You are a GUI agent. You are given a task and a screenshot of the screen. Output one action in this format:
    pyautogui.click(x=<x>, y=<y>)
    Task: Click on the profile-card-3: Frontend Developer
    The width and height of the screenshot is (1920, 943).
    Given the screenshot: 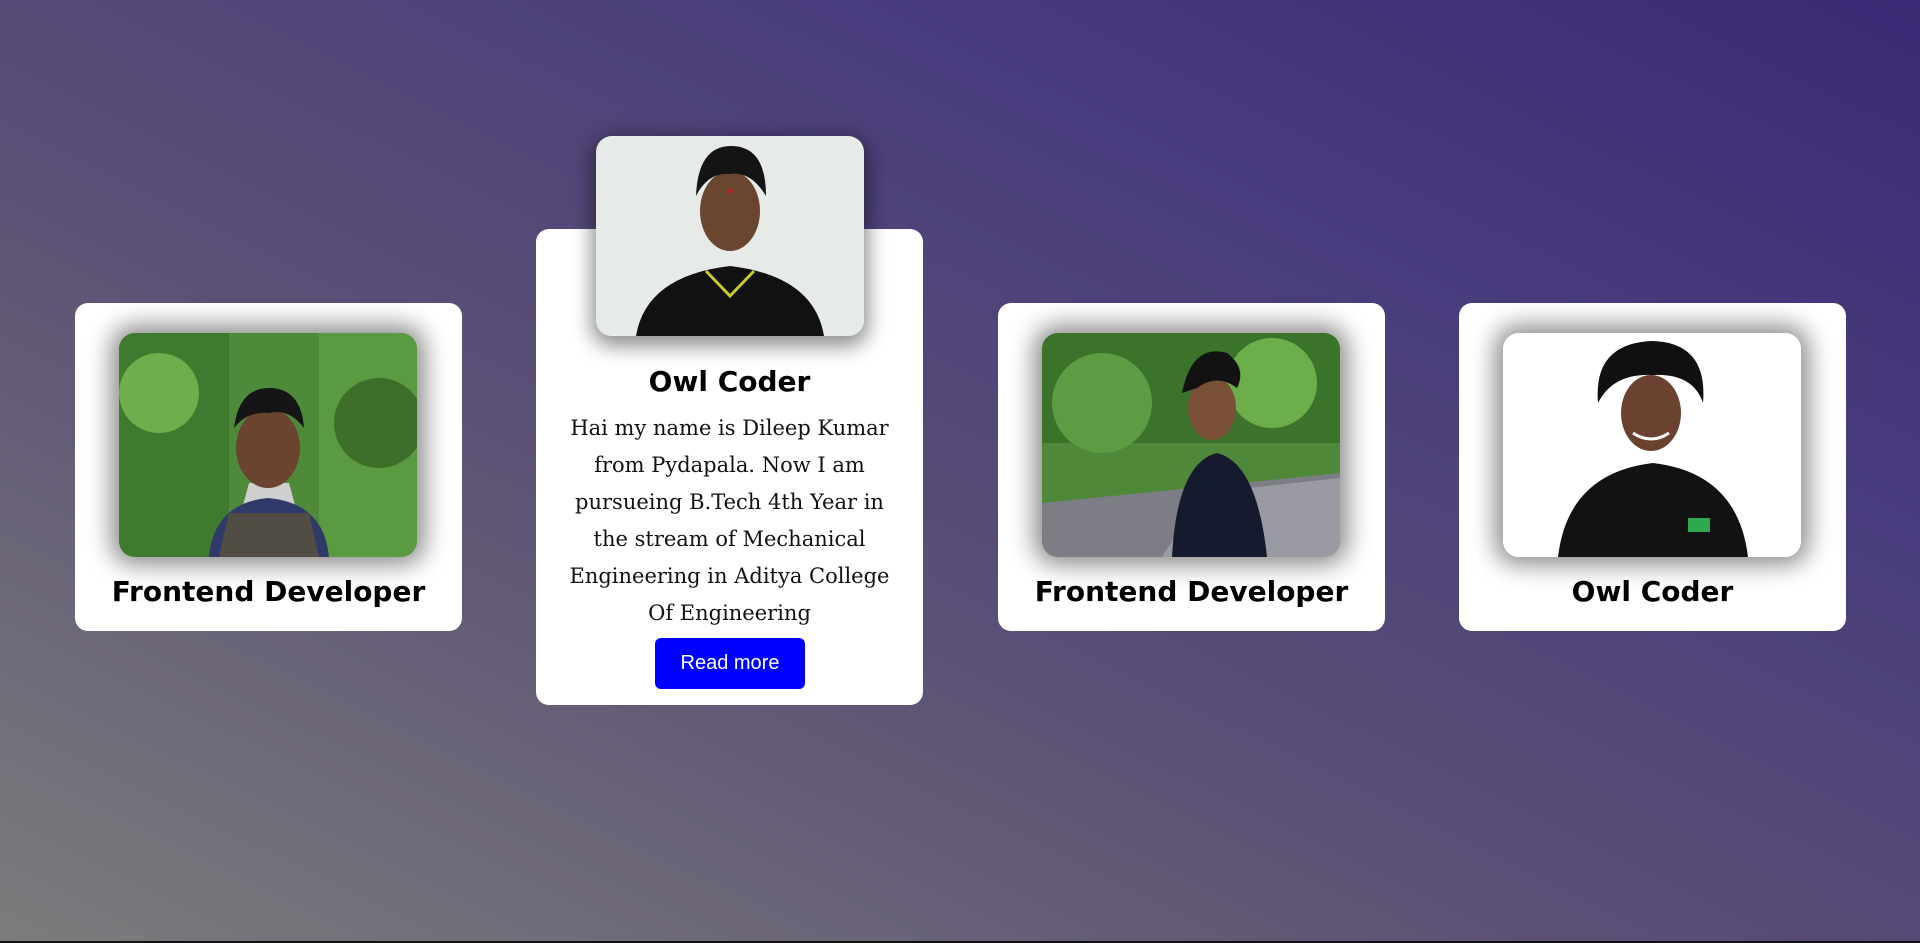 What is the action you would take?
    pyautogui.click(x=1191, y=467)
    